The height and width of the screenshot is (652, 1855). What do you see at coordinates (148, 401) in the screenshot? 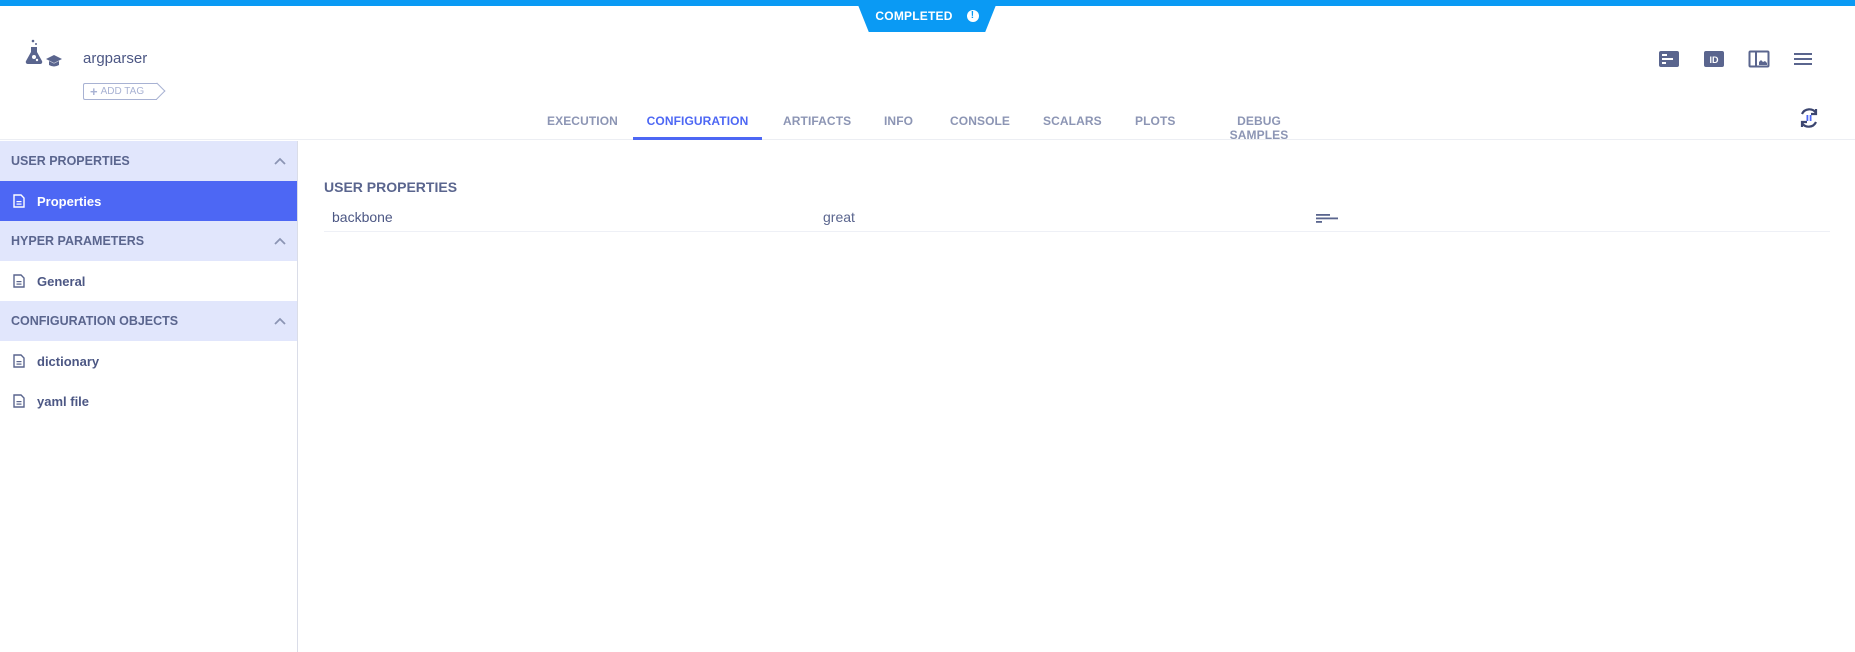
I see `sidebar-item-yaml-file: yaml file` at bounding box center [148, 401].